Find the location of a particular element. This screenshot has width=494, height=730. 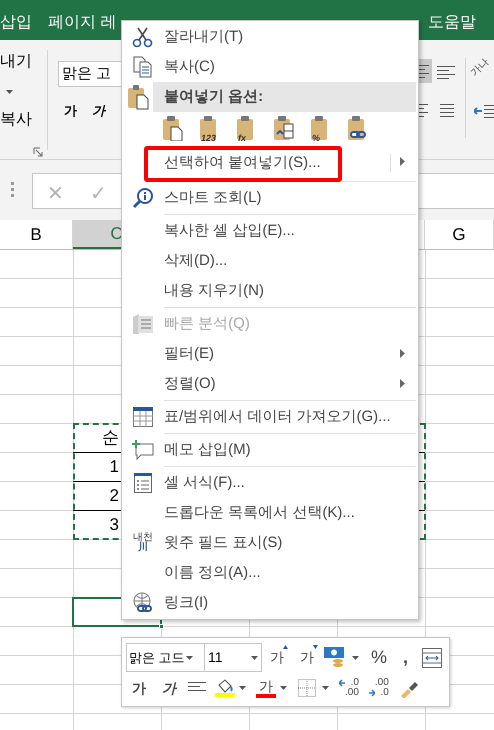

table-icon is located at coordinates (143, 417).